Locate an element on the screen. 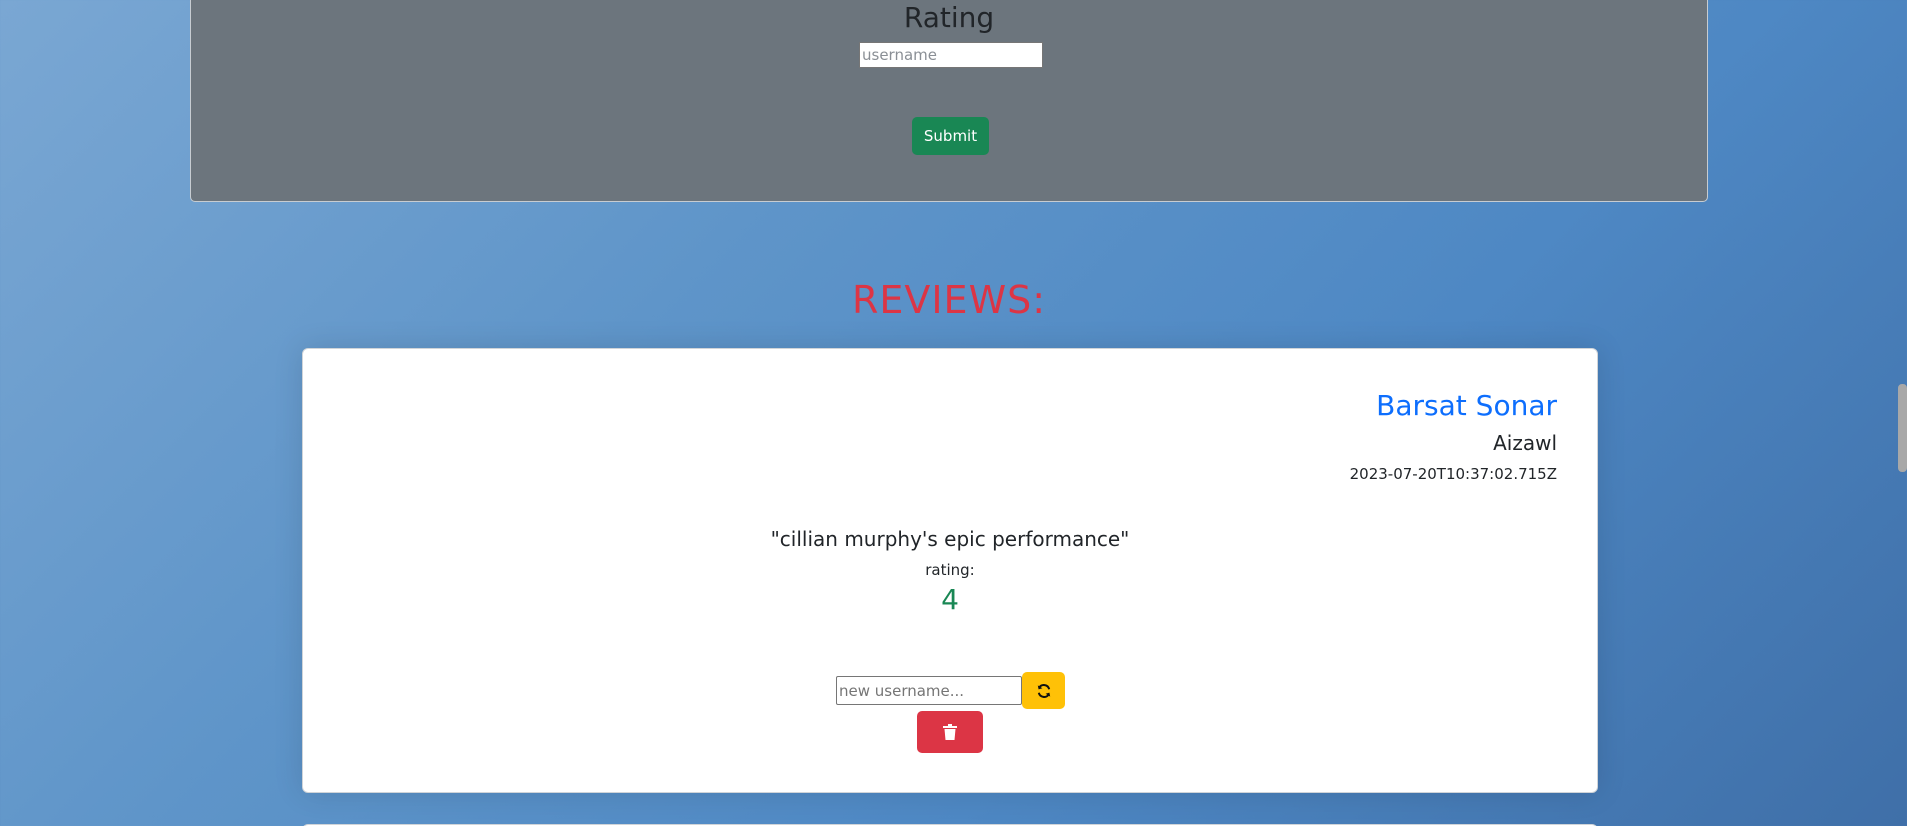 The width and height of the screenshot is (1907, 826). delete-review-button is located at coordinates (950, 732).